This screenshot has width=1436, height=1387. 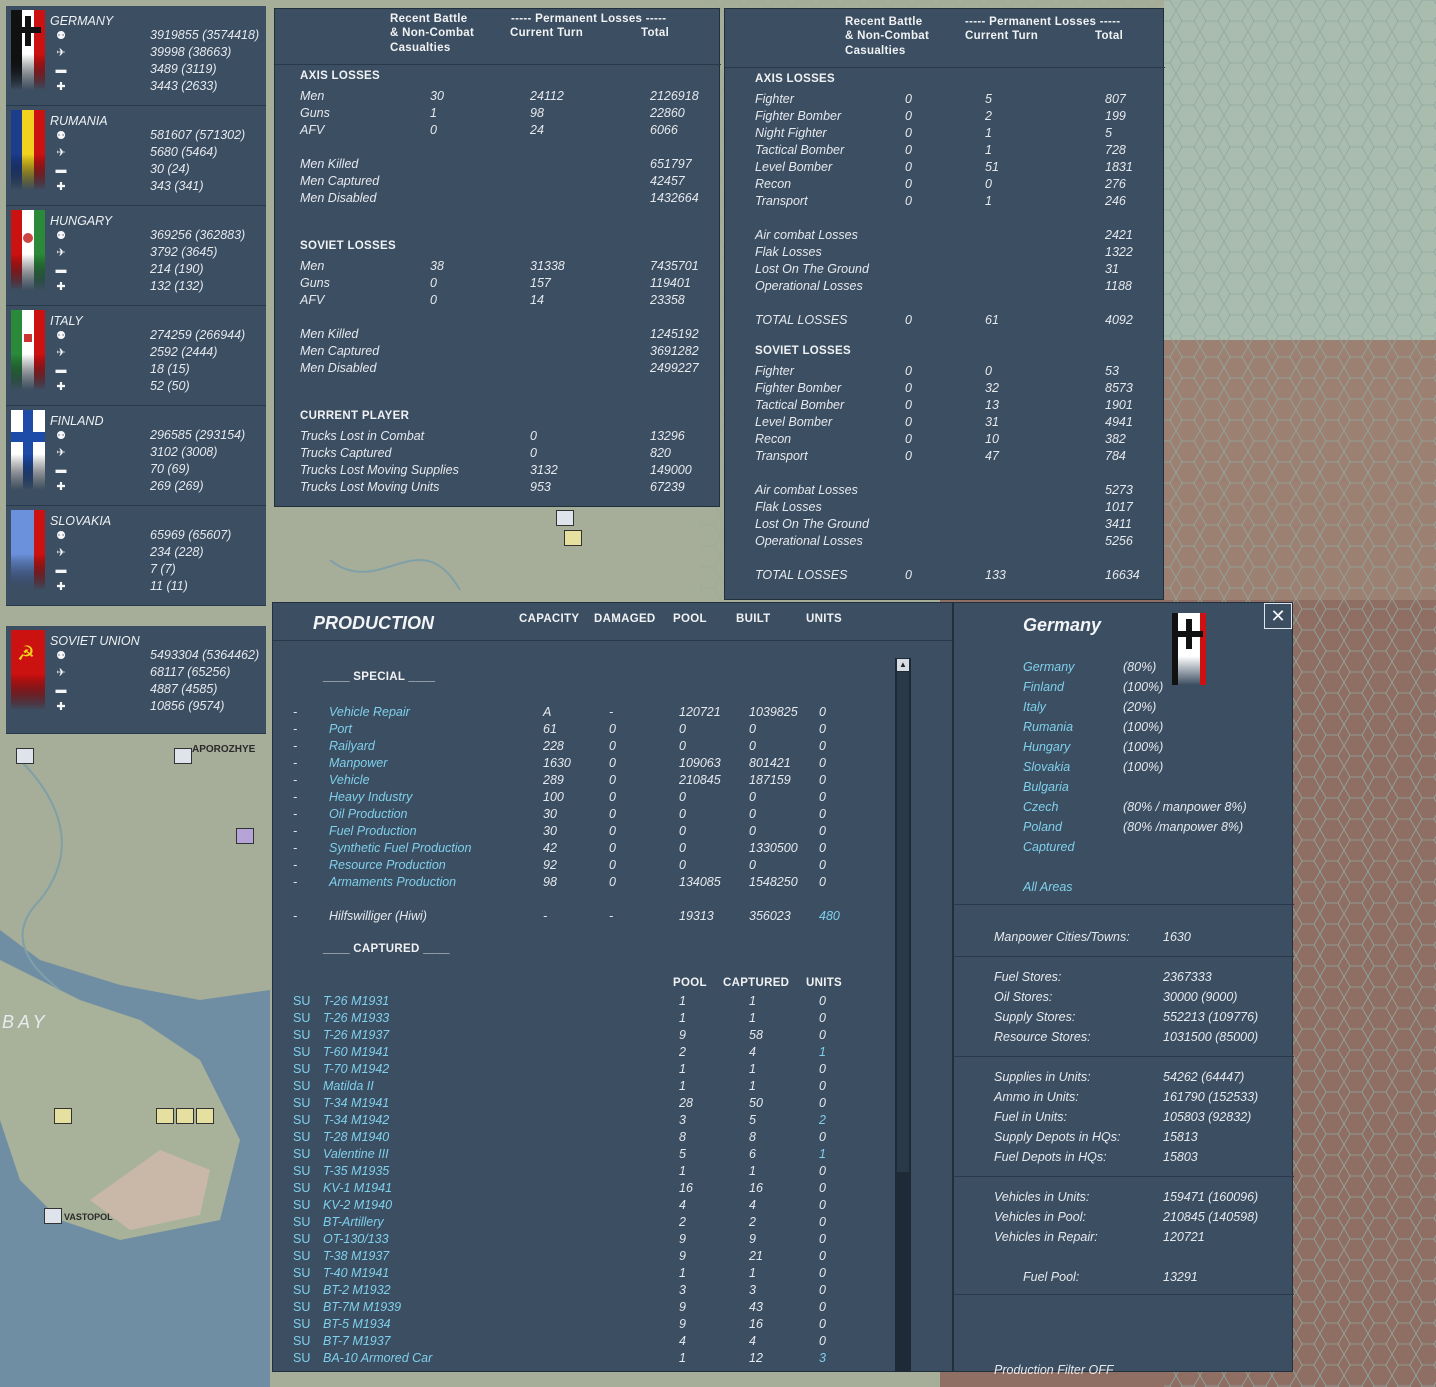 I want to click on special-item-link: Oil Production, so click(x=368, y=814).